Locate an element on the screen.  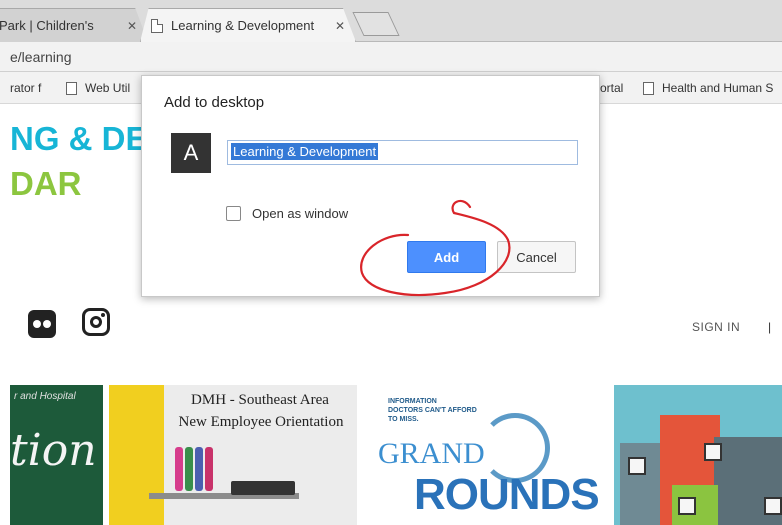
eraser-image is located at coordinates (263, 488).